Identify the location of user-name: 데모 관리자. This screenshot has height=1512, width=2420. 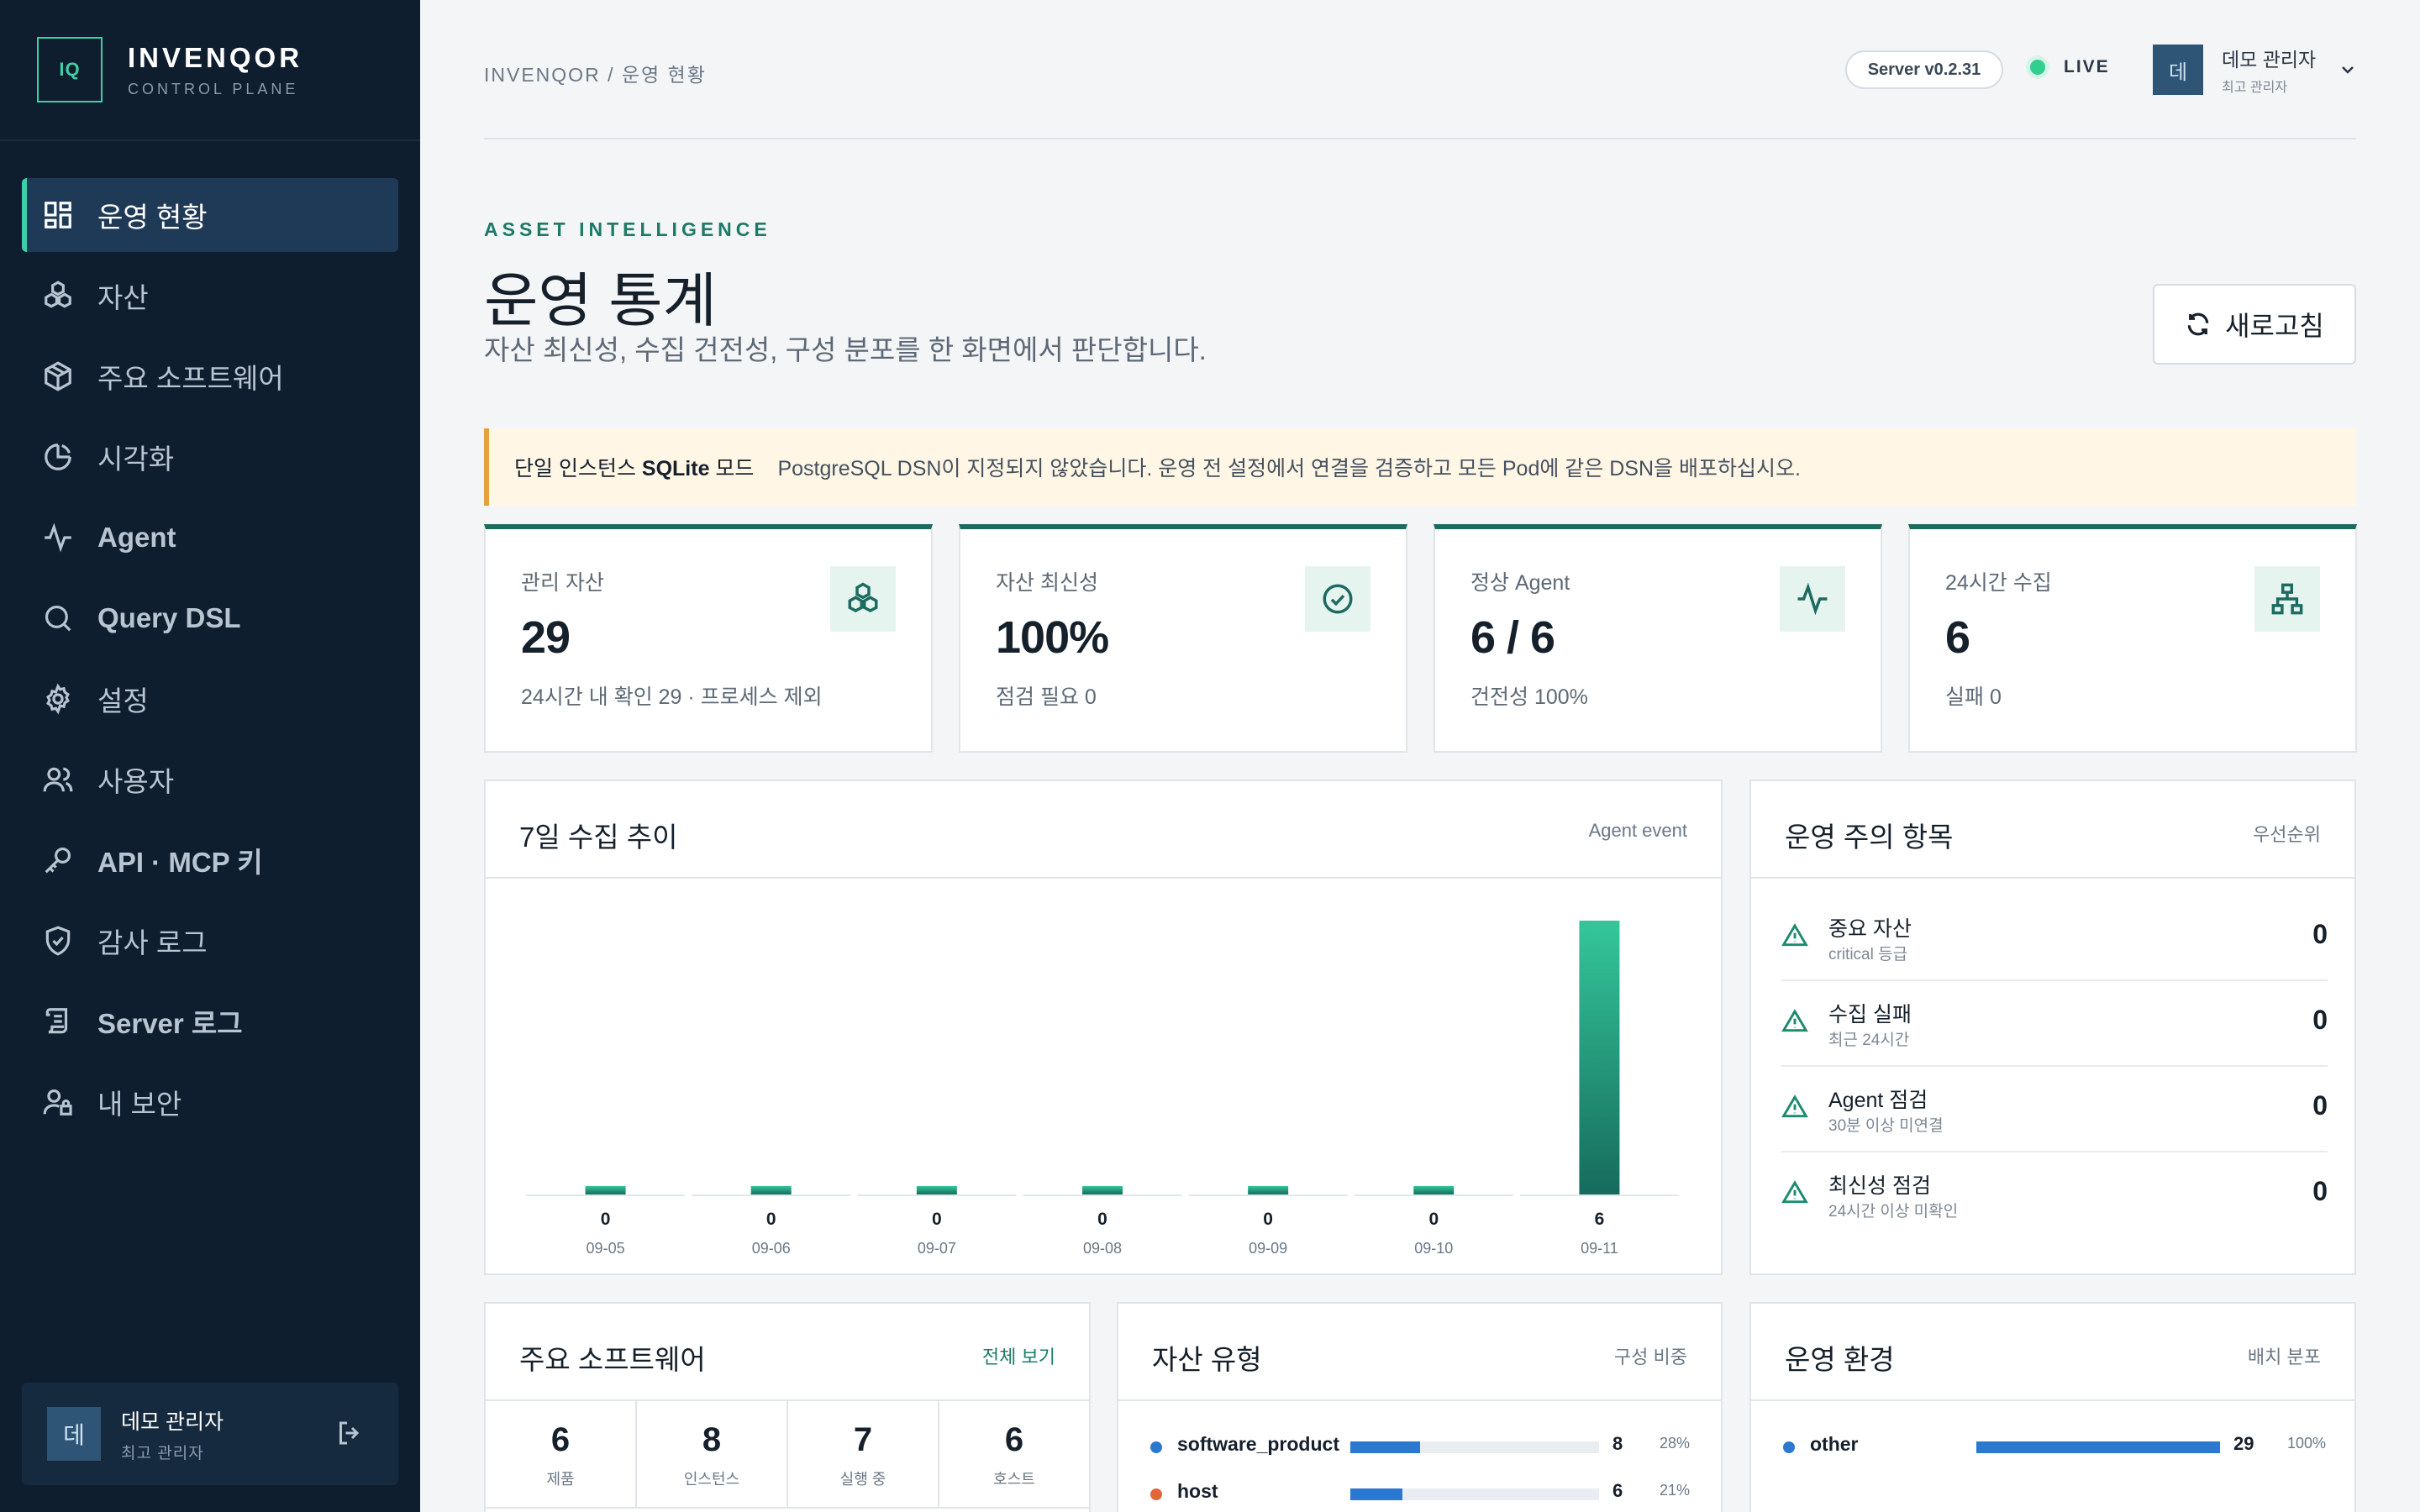
(2269, 60).